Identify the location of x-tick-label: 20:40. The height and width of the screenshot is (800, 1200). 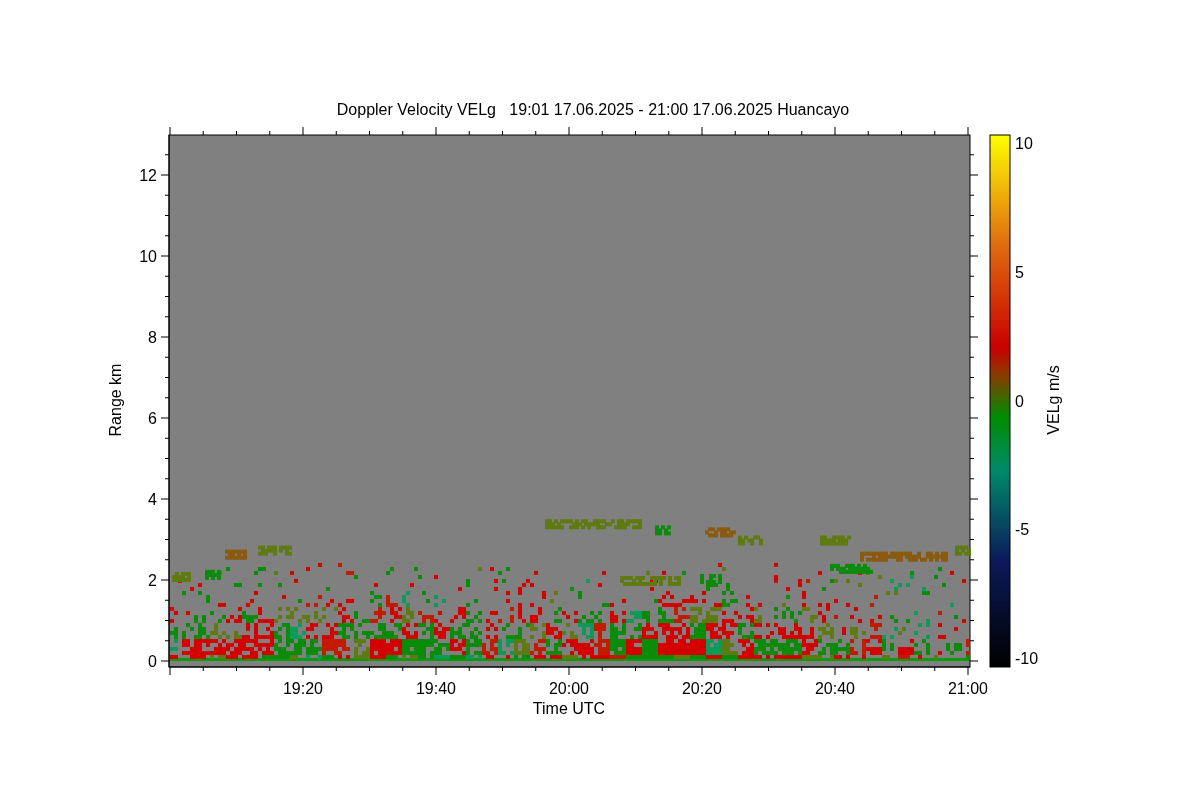
(835, 688).